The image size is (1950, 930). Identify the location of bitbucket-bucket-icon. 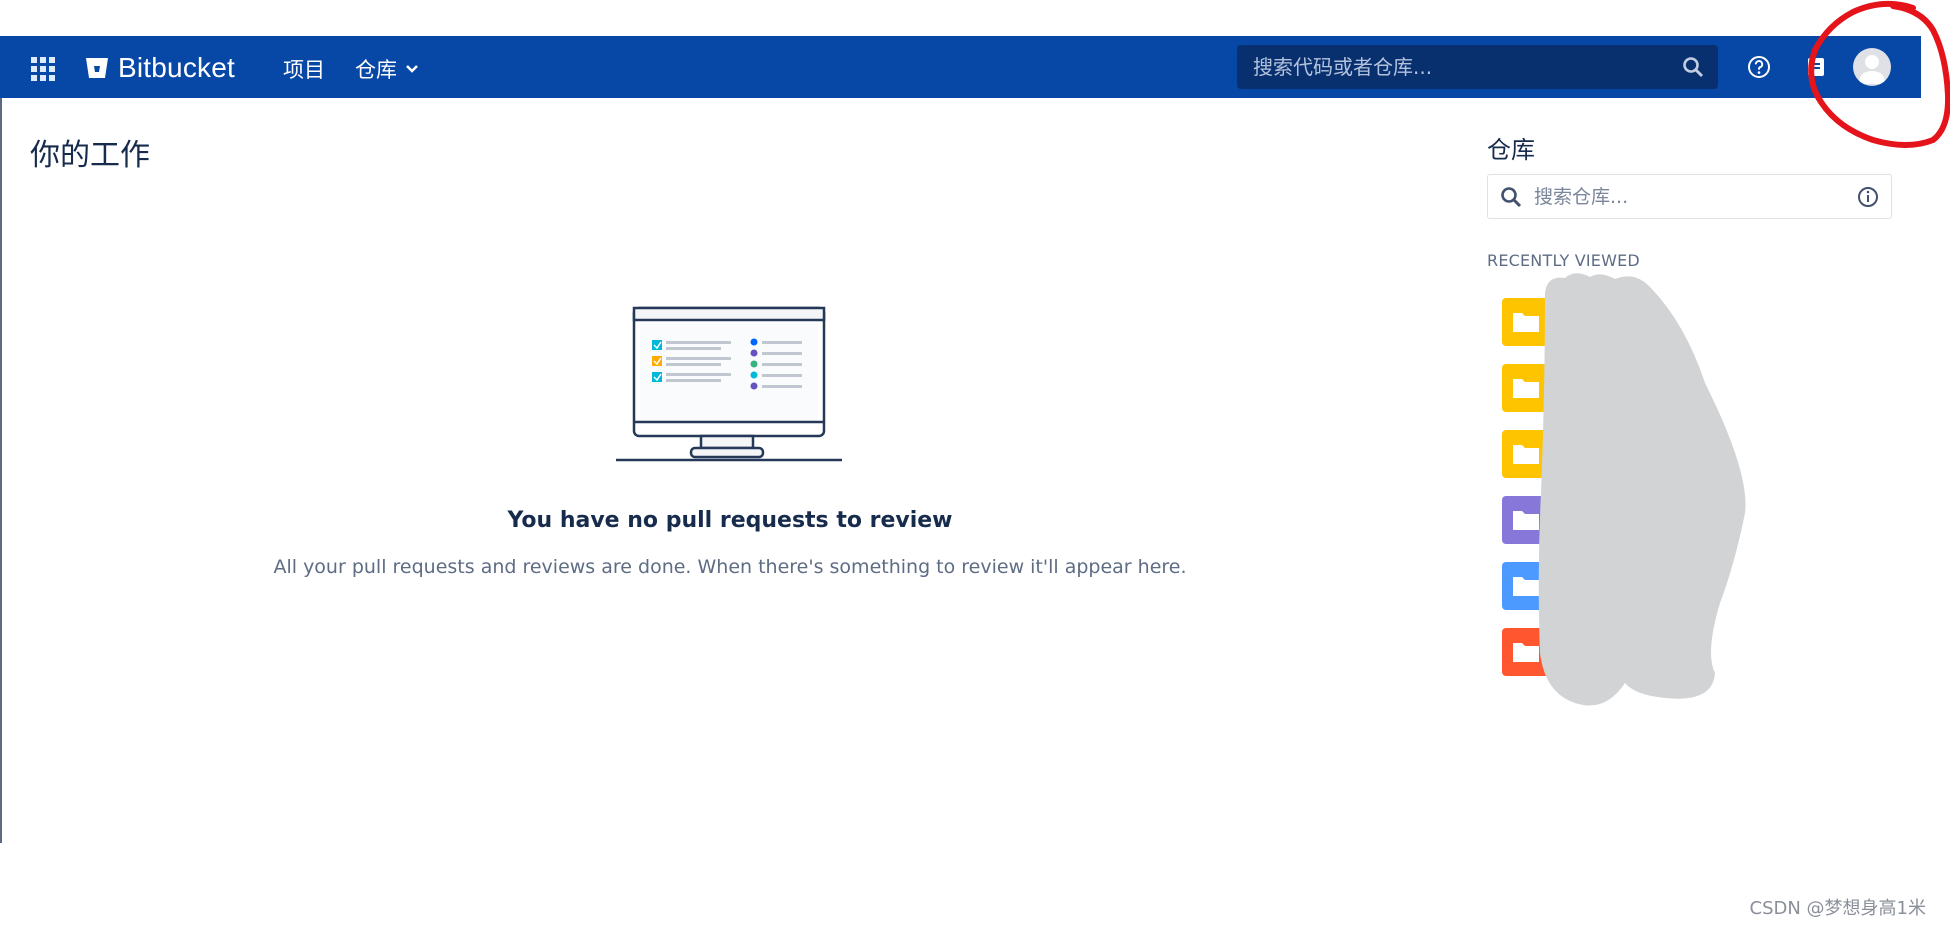
(97, 68).